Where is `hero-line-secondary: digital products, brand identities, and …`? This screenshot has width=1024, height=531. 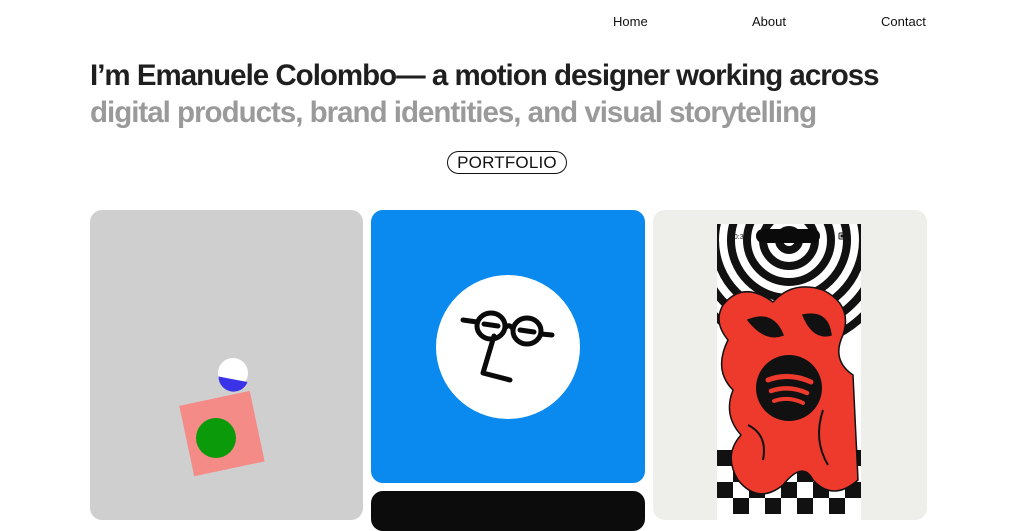 hero-line-secondary: digital products, brand identities, and … is located at coordinates (453, 112).